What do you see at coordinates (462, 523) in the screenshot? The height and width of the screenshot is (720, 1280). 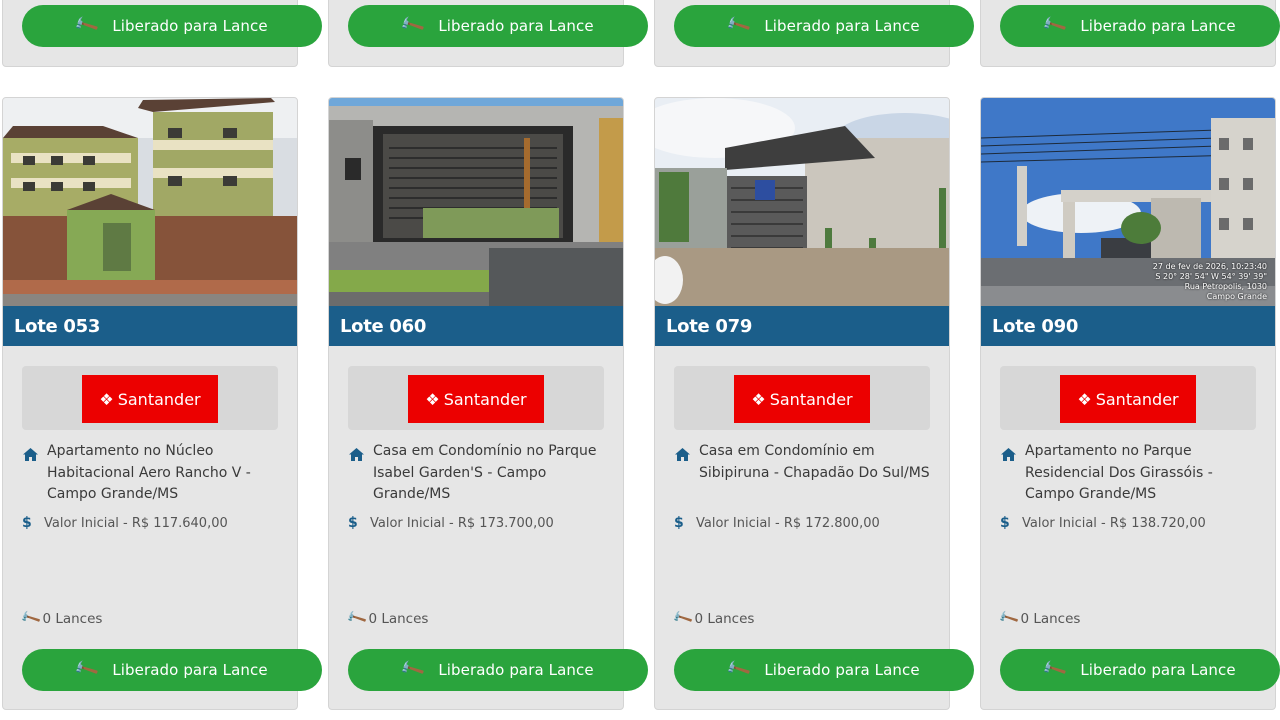 I see `initial-value: Valor Inicial - R$ 173.700,00` at bounding box center [462, 523].